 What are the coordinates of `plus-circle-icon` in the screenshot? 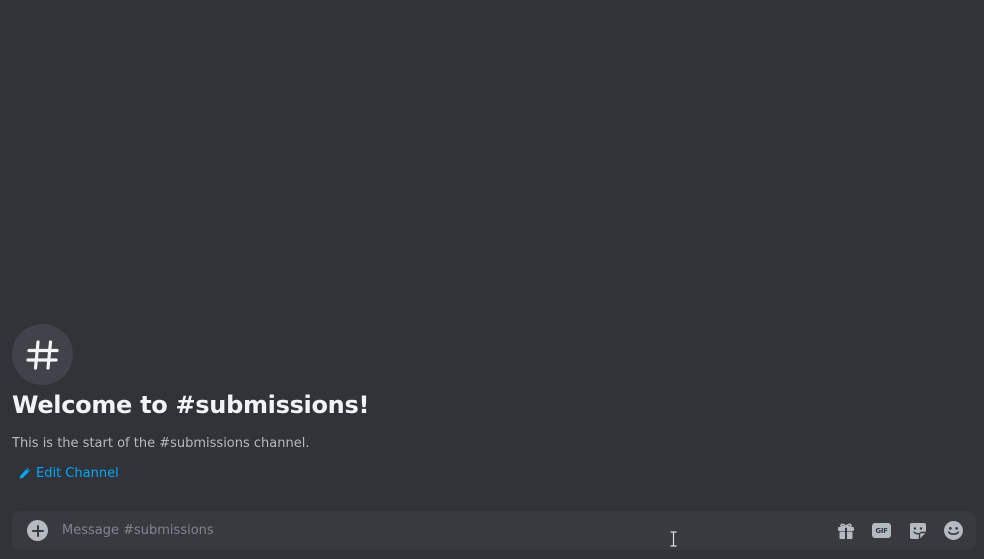 It's located at (37, 530).